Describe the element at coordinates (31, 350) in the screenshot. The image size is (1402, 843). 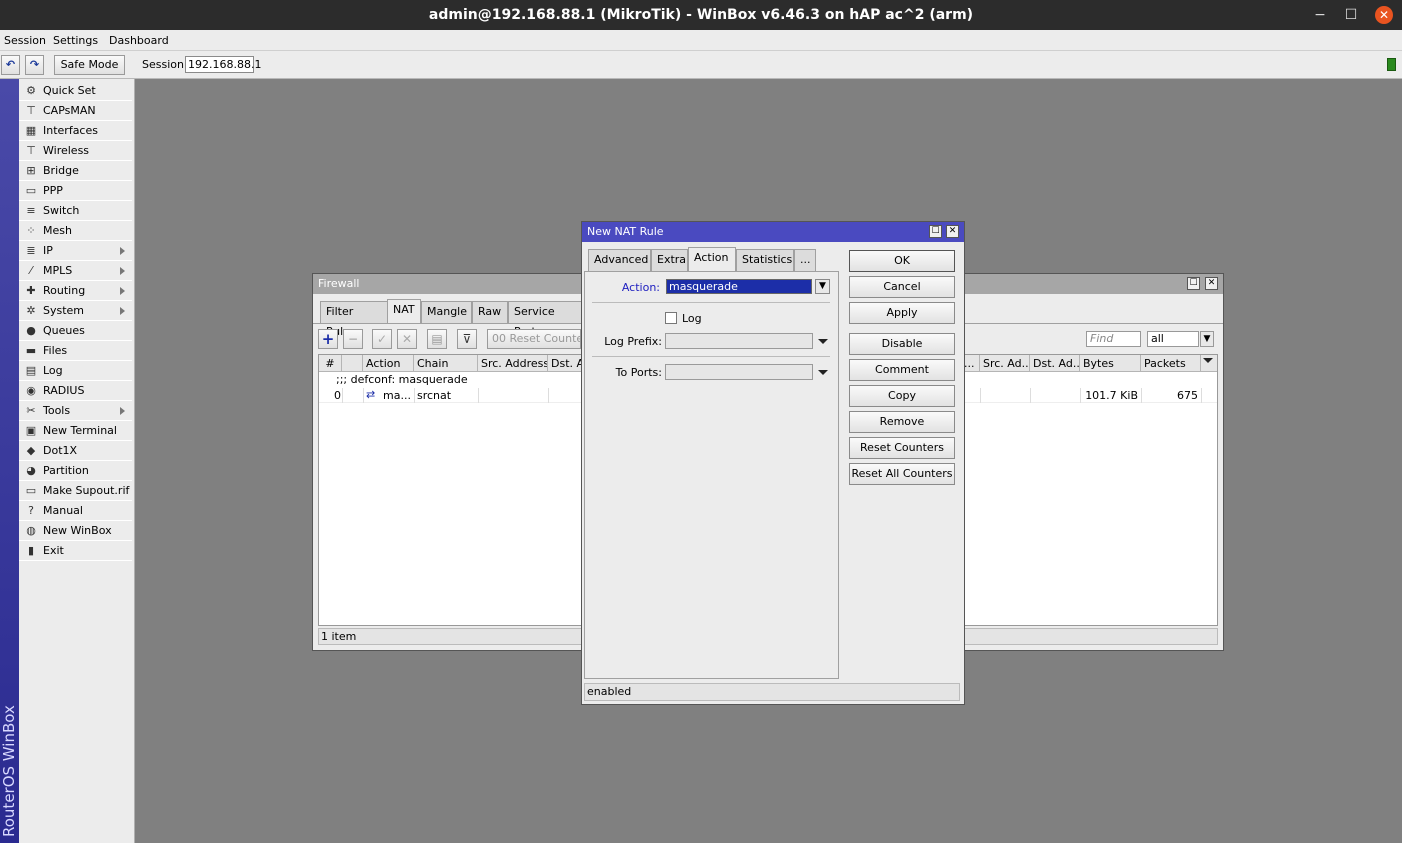
I see `files-icon: ▬` at that location.